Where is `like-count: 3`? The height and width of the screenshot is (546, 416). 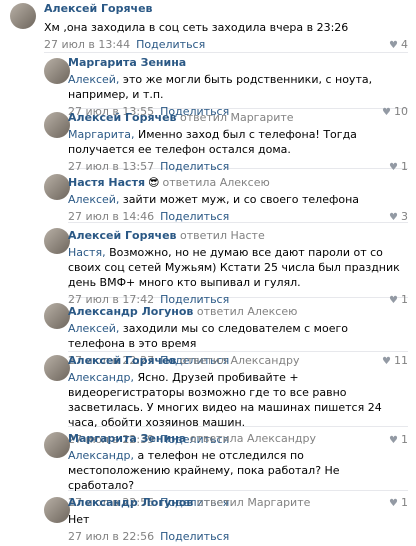 like-count: 3 is located at coordinates (404, 216).